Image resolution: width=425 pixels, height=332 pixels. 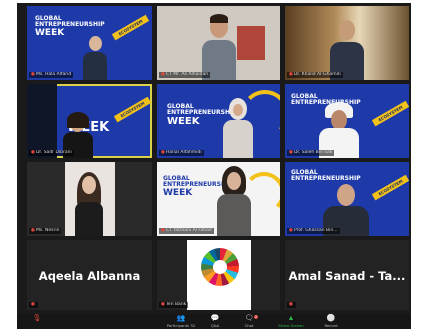 What do you see at coordinates (291, 318) in the screenshot?
I see `share-screen-icon: ▲` at bounding box center [291, 318].